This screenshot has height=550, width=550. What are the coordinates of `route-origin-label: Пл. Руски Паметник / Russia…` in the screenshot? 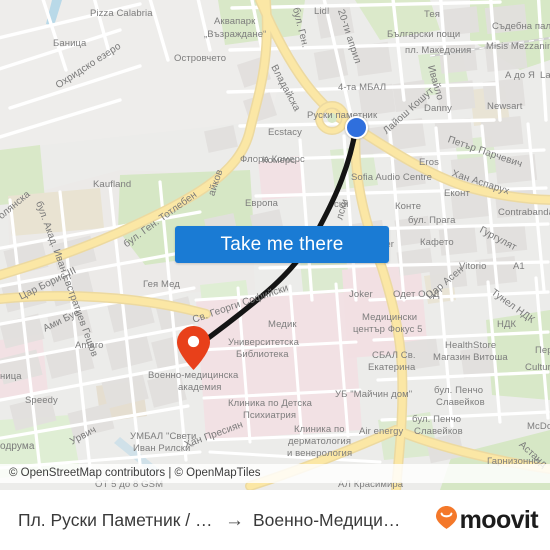 It's located at (117, 519).